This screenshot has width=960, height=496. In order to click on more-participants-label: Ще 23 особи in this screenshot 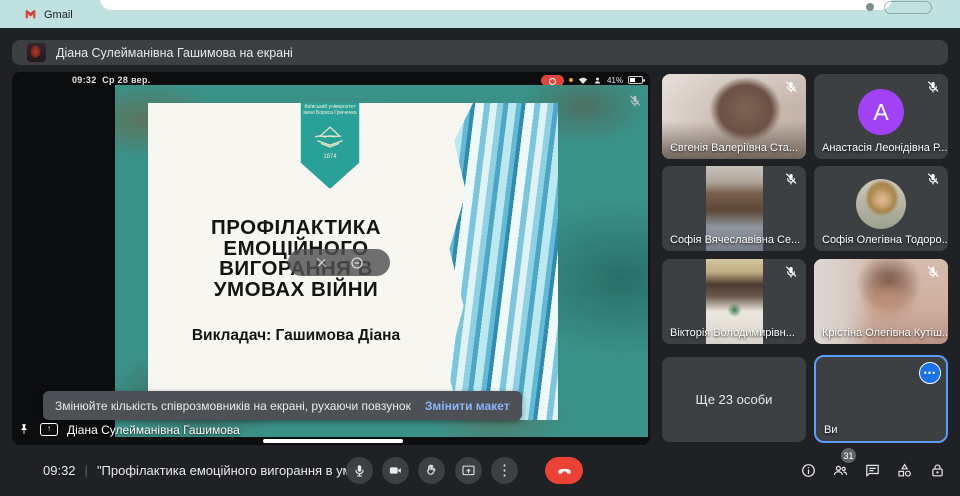, I will do `click(734, 399)`.